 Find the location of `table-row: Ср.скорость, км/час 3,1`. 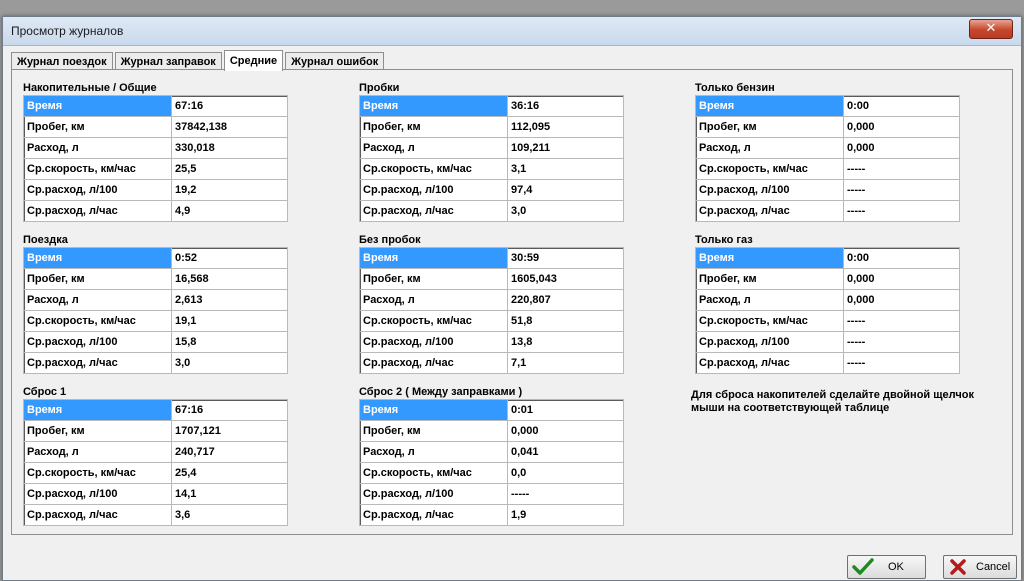

table-row: Ср.скорость, км/час 3,1 is located at coordinates (491, 169).